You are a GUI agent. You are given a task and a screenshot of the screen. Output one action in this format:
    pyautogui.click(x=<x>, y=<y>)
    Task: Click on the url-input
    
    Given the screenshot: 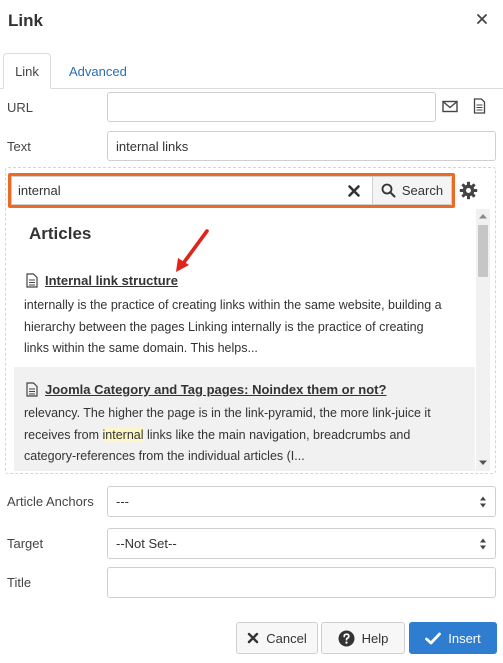 What is the action you would take?
    pyautogui.click(x=271, y=107)
    